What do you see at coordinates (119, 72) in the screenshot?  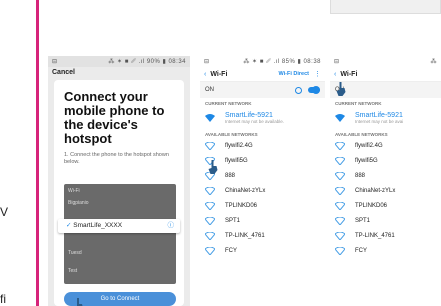 I see `cancel-button: Cancel` at bounding box center [119, 72].